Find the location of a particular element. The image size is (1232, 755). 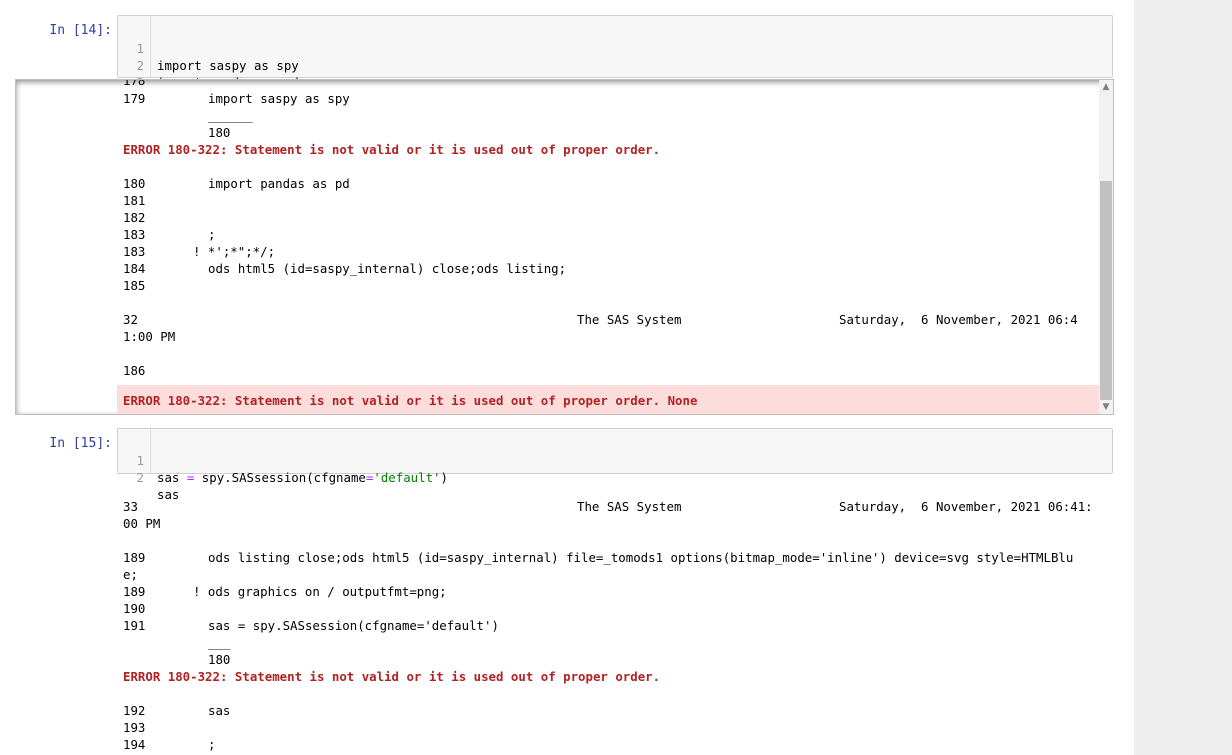

log-code: sas is located at coordinates (219, 710).